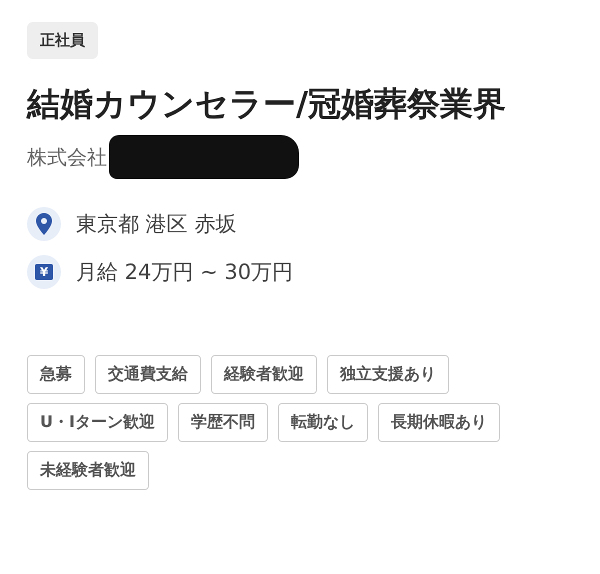  What do you see at coordinates (267, 104) in the screenshot?
I see `job-title: 結婚カウンセラー/冠婚葬祭業界` at bounding box center [267, 104].